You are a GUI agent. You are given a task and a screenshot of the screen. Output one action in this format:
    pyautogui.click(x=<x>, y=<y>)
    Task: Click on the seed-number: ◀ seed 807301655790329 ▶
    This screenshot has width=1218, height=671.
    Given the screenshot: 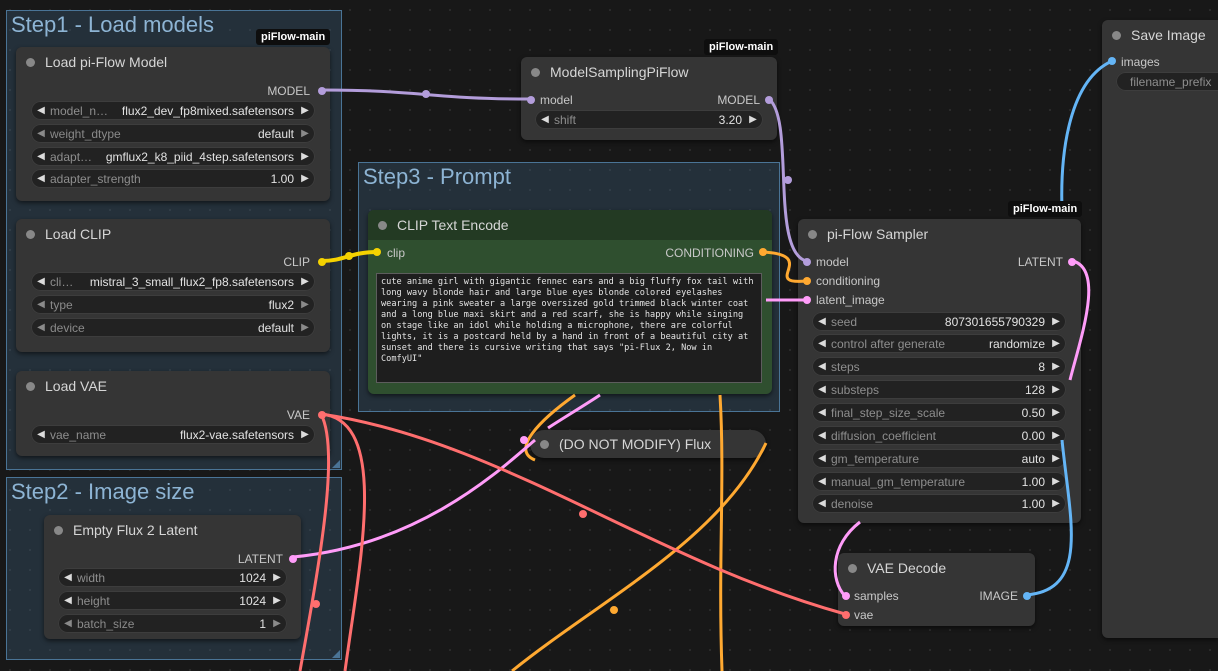 What is the action you would take?
    pyautogui.click(x=939, y=321)
    